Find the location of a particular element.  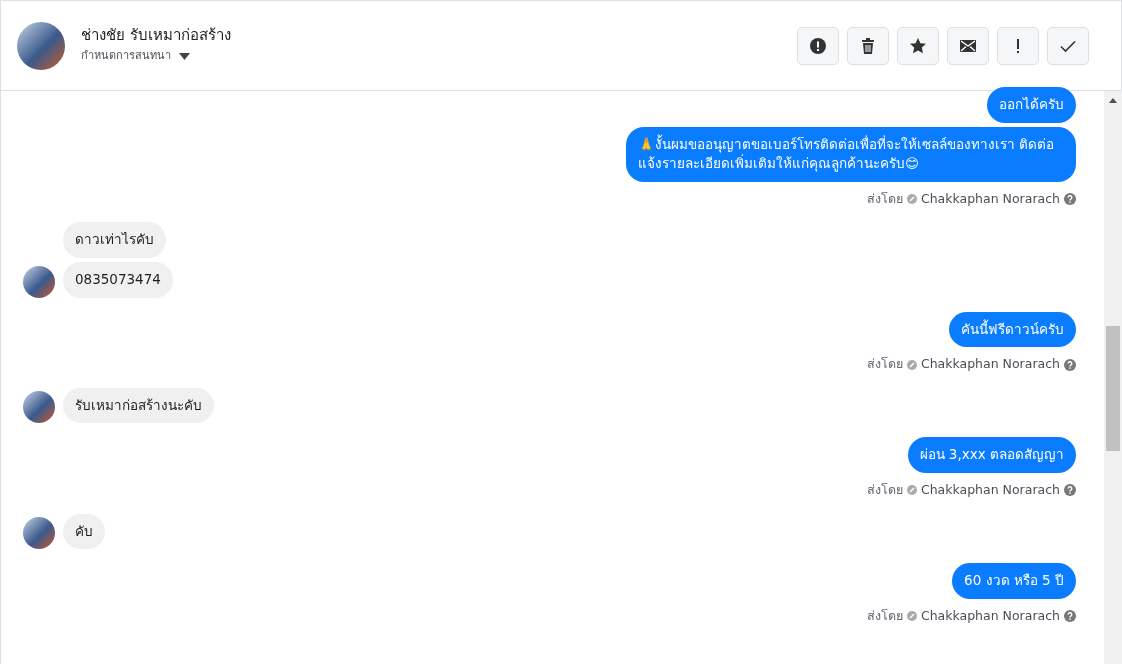

message-bubble: ออกได้ครับ is located at coordinates (1031, 105).